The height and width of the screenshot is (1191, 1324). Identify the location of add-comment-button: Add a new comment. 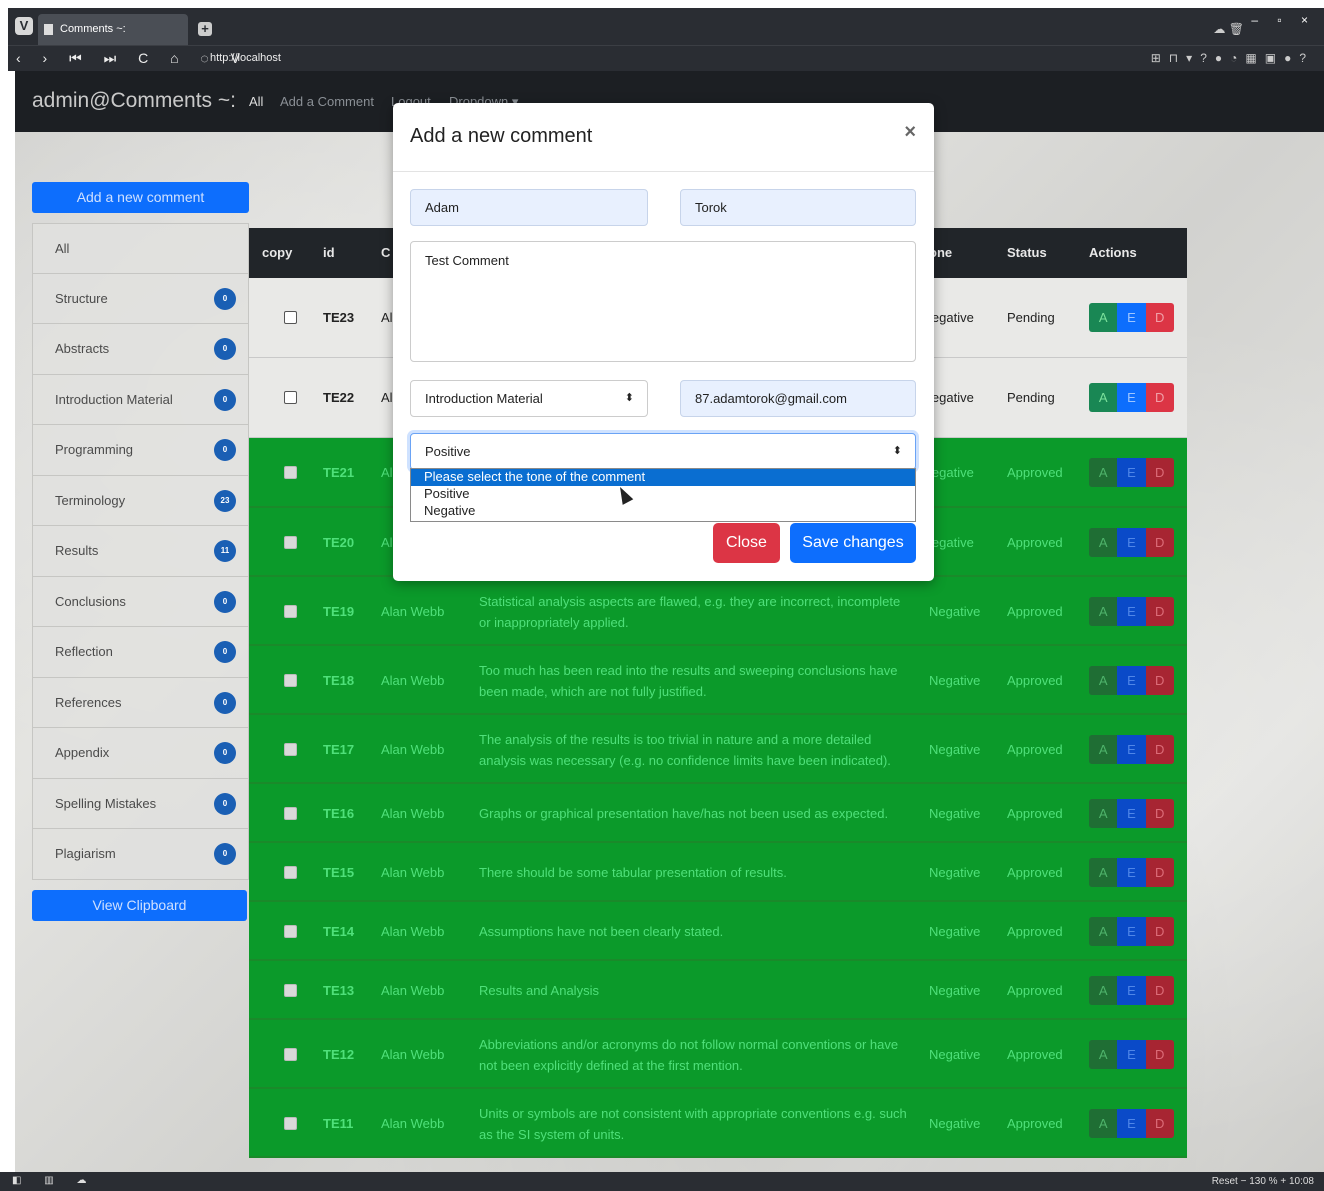
(140, 197).